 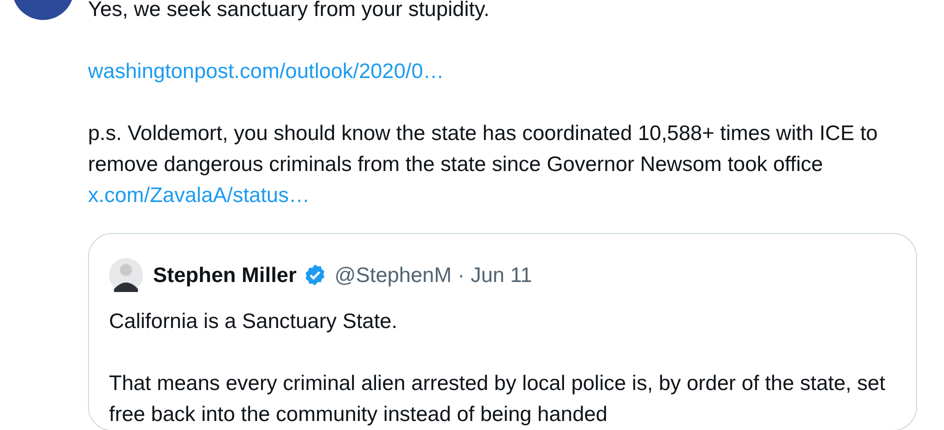 What do you see at coordinates (253, 322) in the screenshot?
I see `quoted-text: California is a Sanctuary State.` at bounding box center [253, 322].